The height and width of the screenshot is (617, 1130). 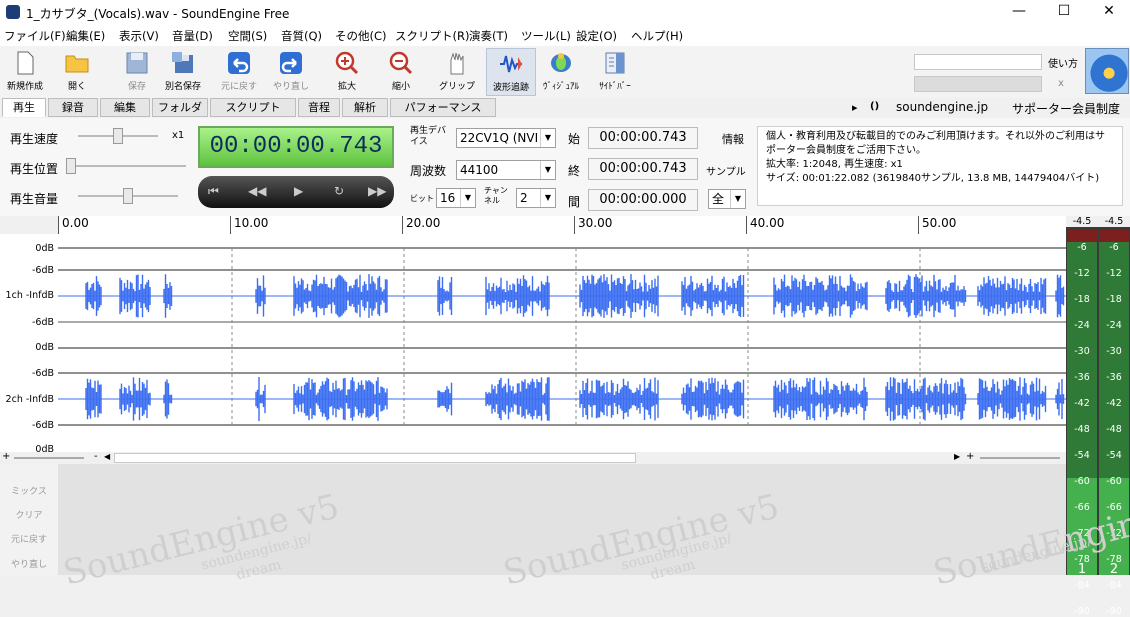 What do you see at coordinates (365, 107) in the screenshot?
I see `tab-analysis: 解析` at bounding box center [365, 107].